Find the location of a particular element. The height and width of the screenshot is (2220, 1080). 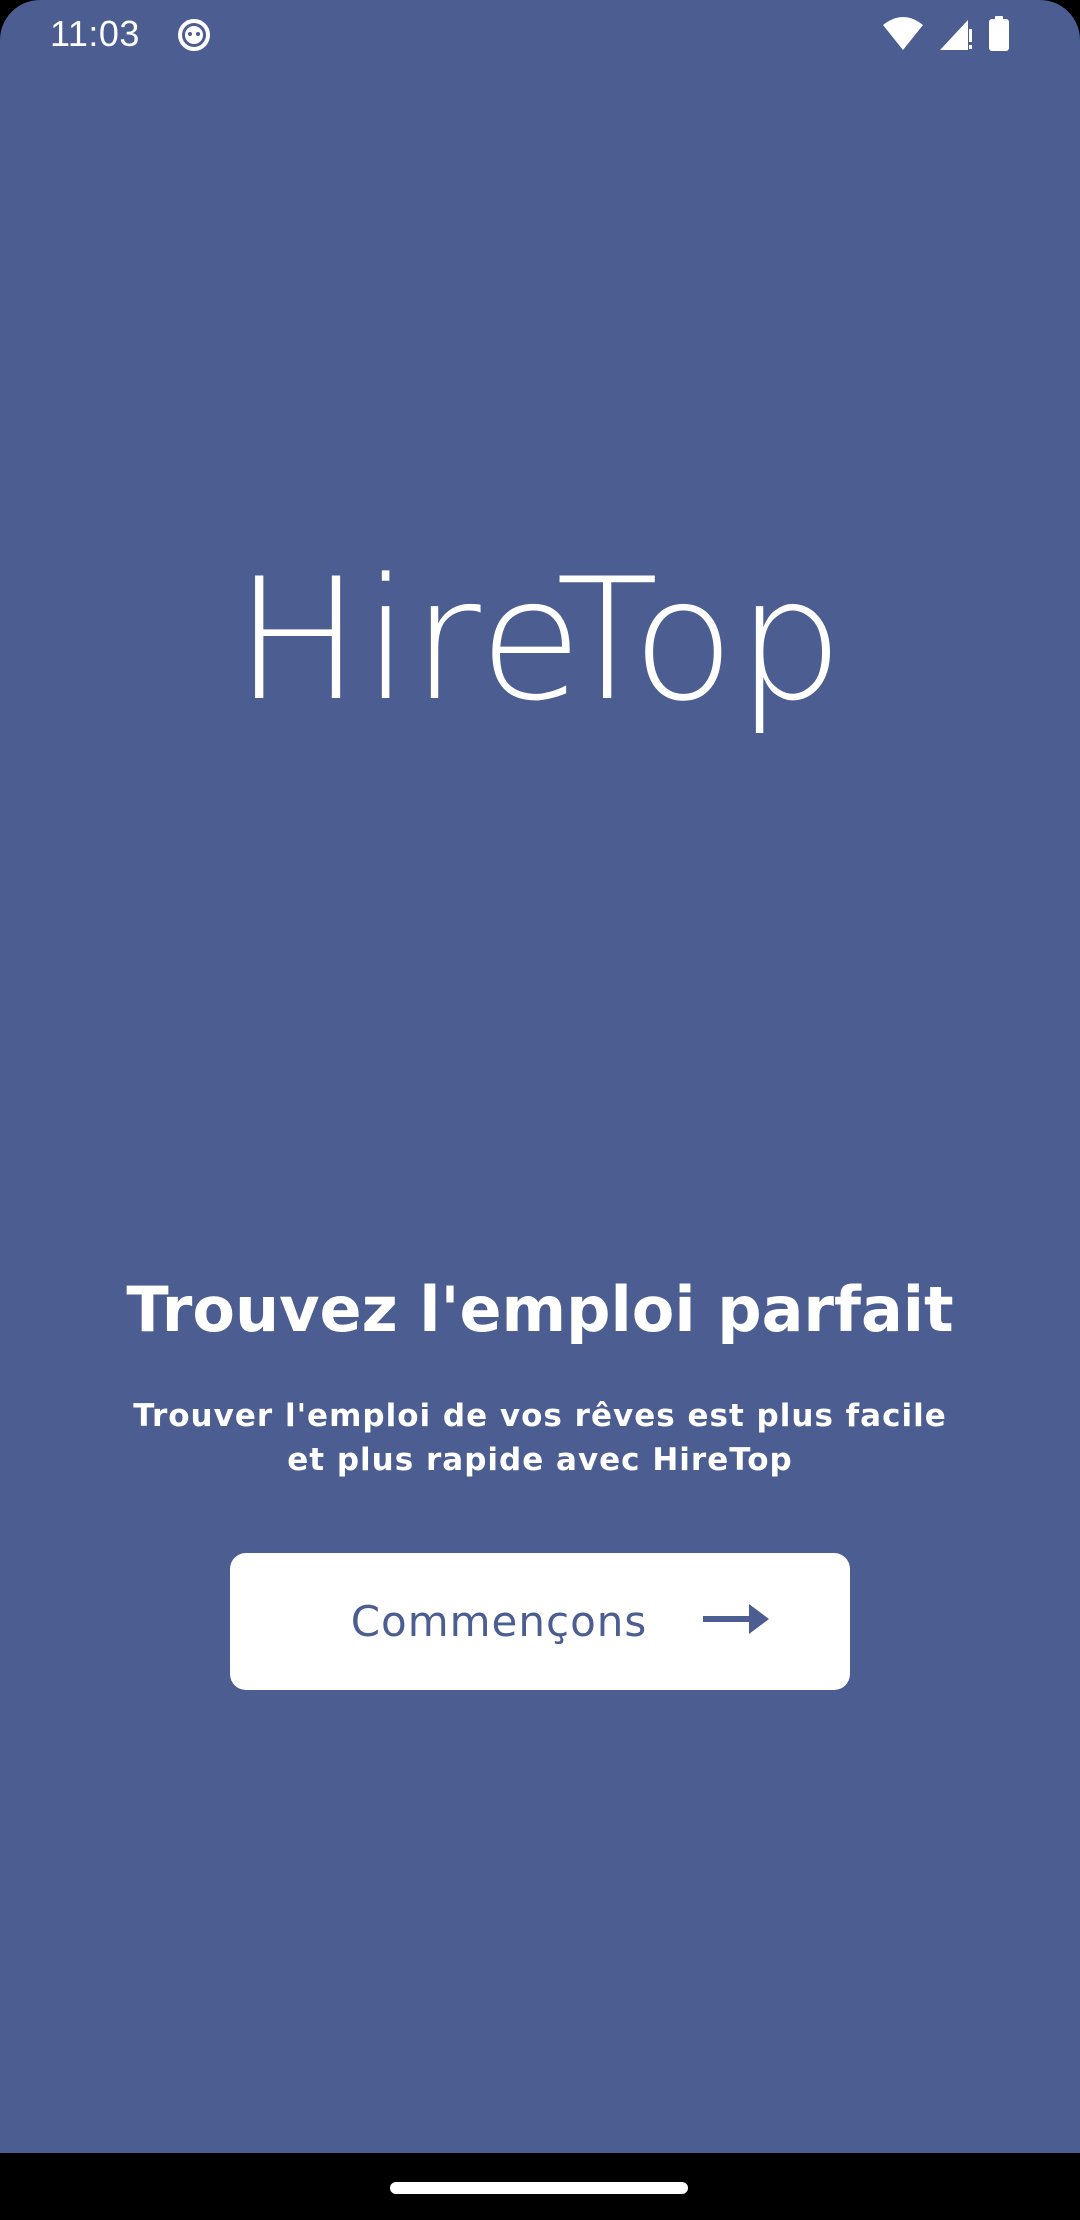

home-gesture-handle is located at coordinates (539, 2188).